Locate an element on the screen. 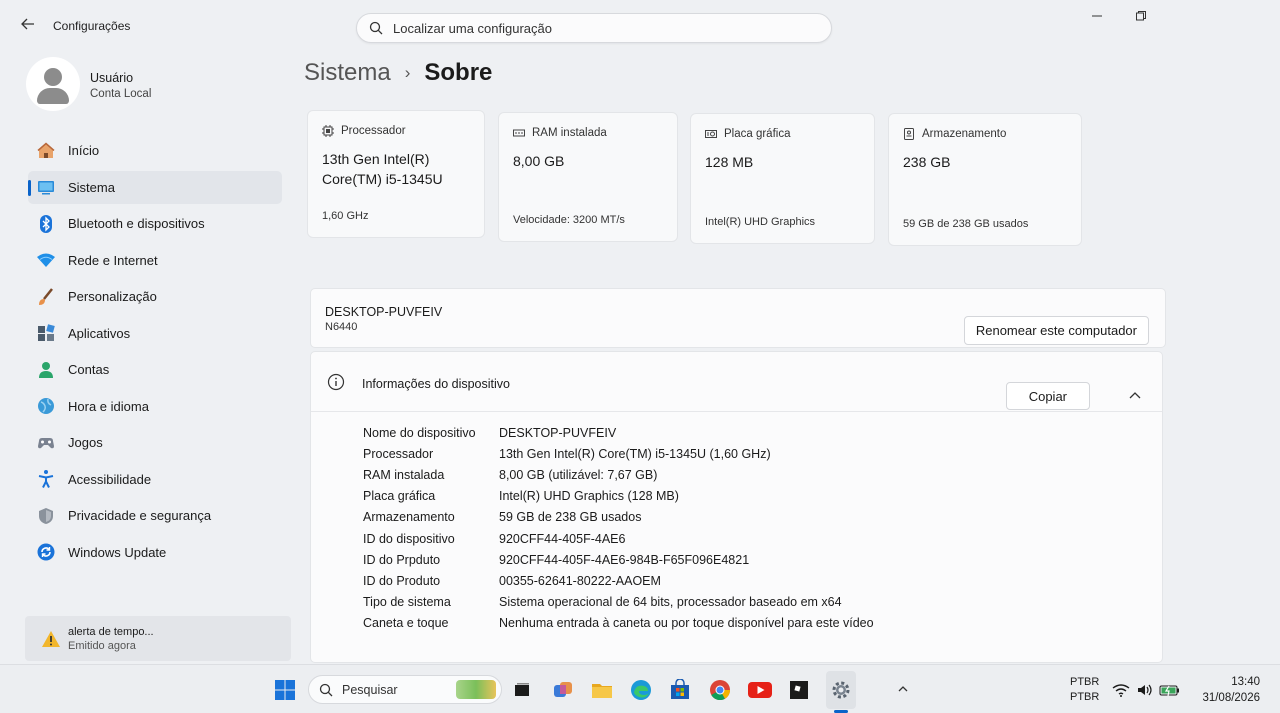 This screenshot has width=1280, height=713. taskbar: Pesquisar PTBR PTBR 13:40 31/08/2026 is located at coordinates (640, 688).